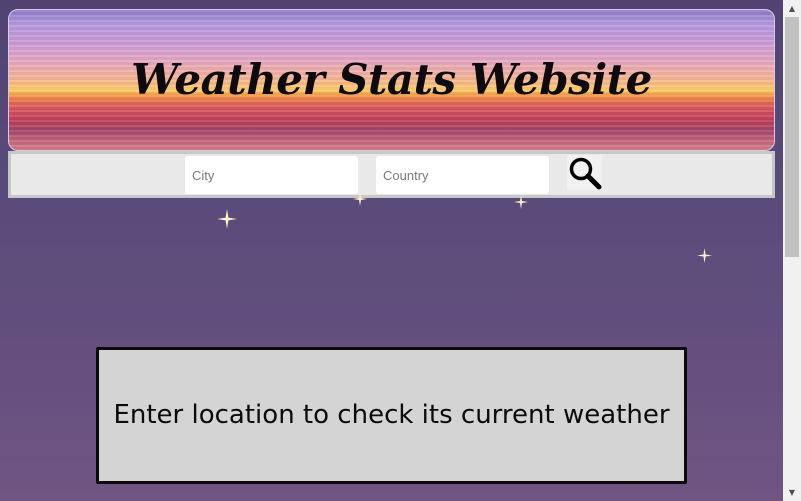 The height and width of the screenshot is (501, 801). I want to click on scrollbar-thumb, so click(792, 137).